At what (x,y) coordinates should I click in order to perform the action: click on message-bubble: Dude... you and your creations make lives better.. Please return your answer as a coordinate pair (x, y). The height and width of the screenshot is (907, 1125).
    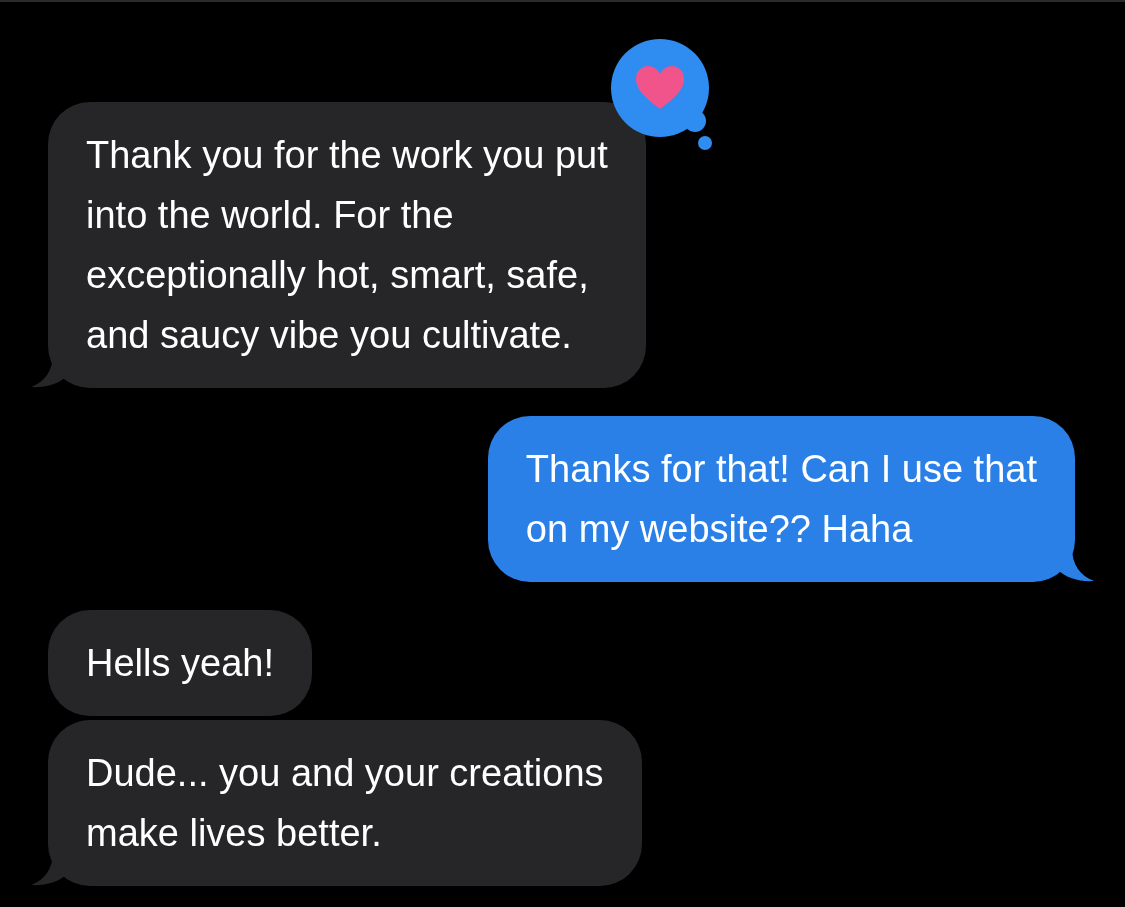
    Looking at the image, I should click on (345, 803).